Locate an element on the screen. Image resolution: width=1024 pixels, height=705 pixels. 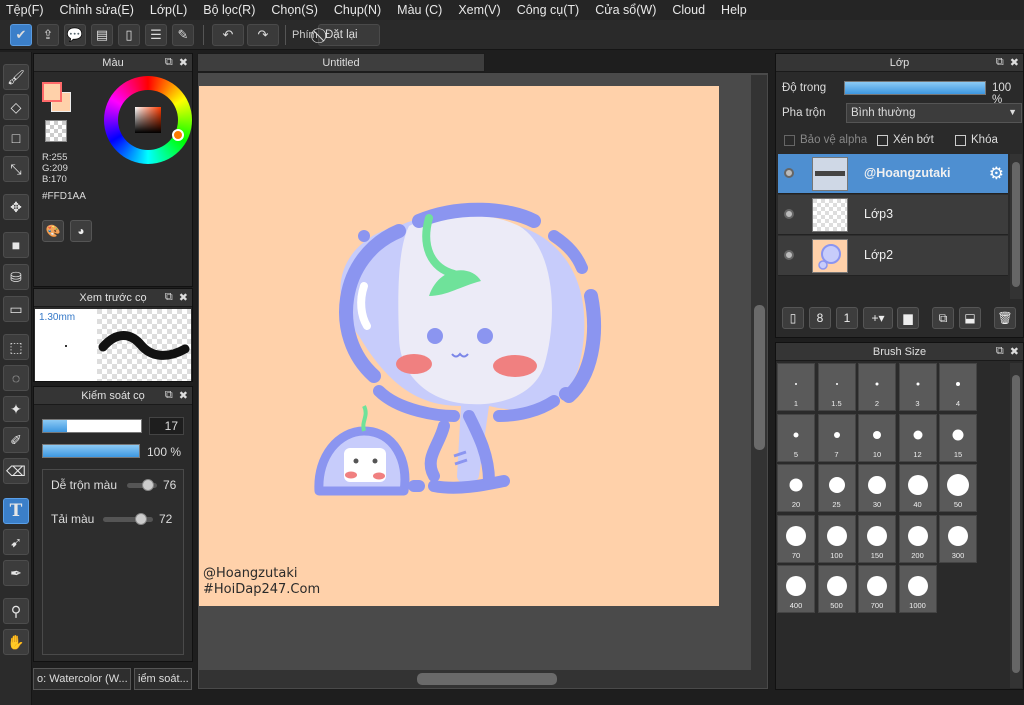
redo-button: ↷ is located at coordinates (263, 35).